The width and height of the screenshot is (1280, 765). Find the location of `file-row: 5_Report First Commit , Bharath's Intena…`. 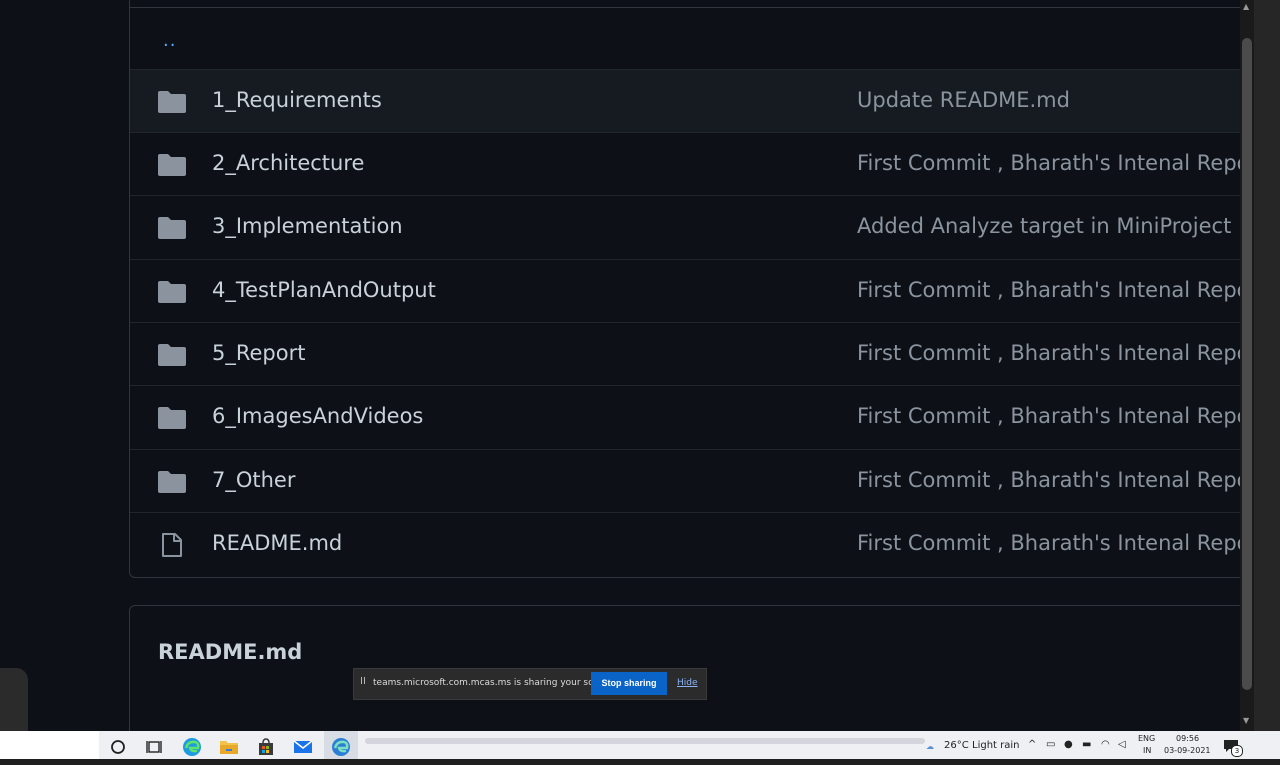

file-row: 5_Report First Commit , Bharath's Intena… is located at coordinates (685, 354).